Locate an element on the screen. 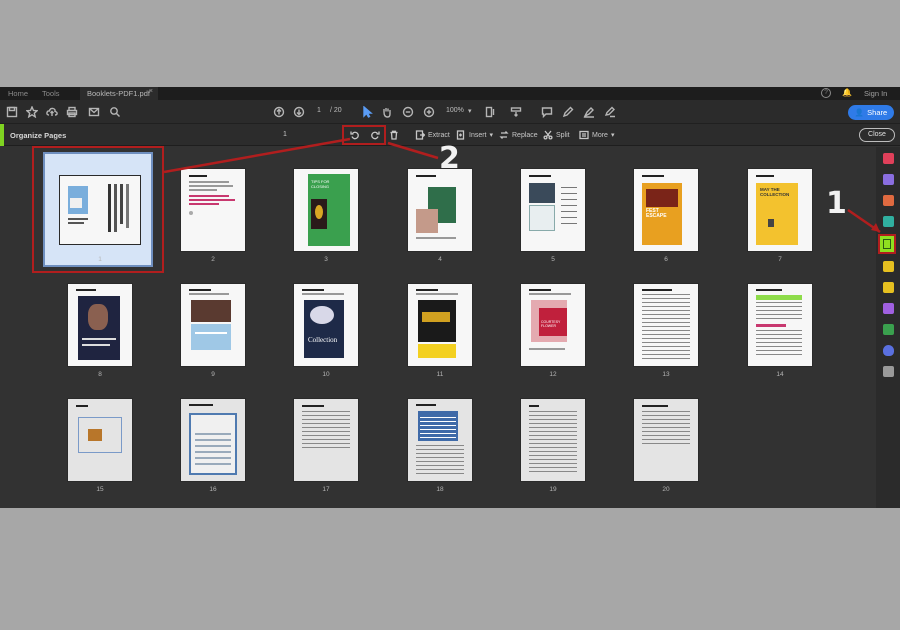  annotation-arrows is located at coordinates (522, 185).